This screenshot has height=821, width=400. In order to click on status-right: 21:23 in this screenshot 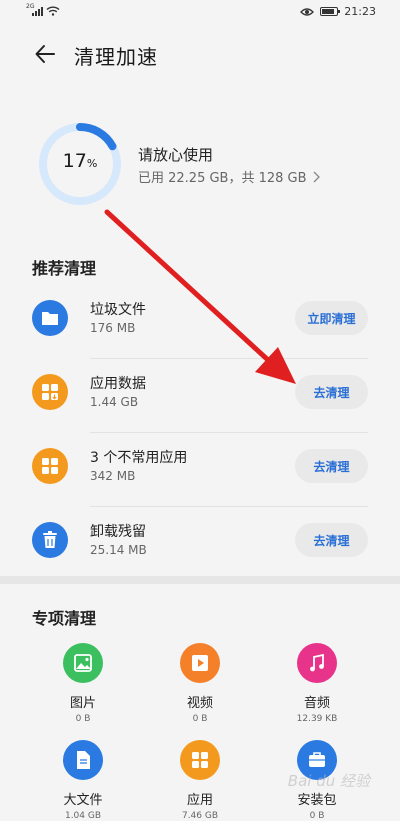, I will do `click(338, 11)`.